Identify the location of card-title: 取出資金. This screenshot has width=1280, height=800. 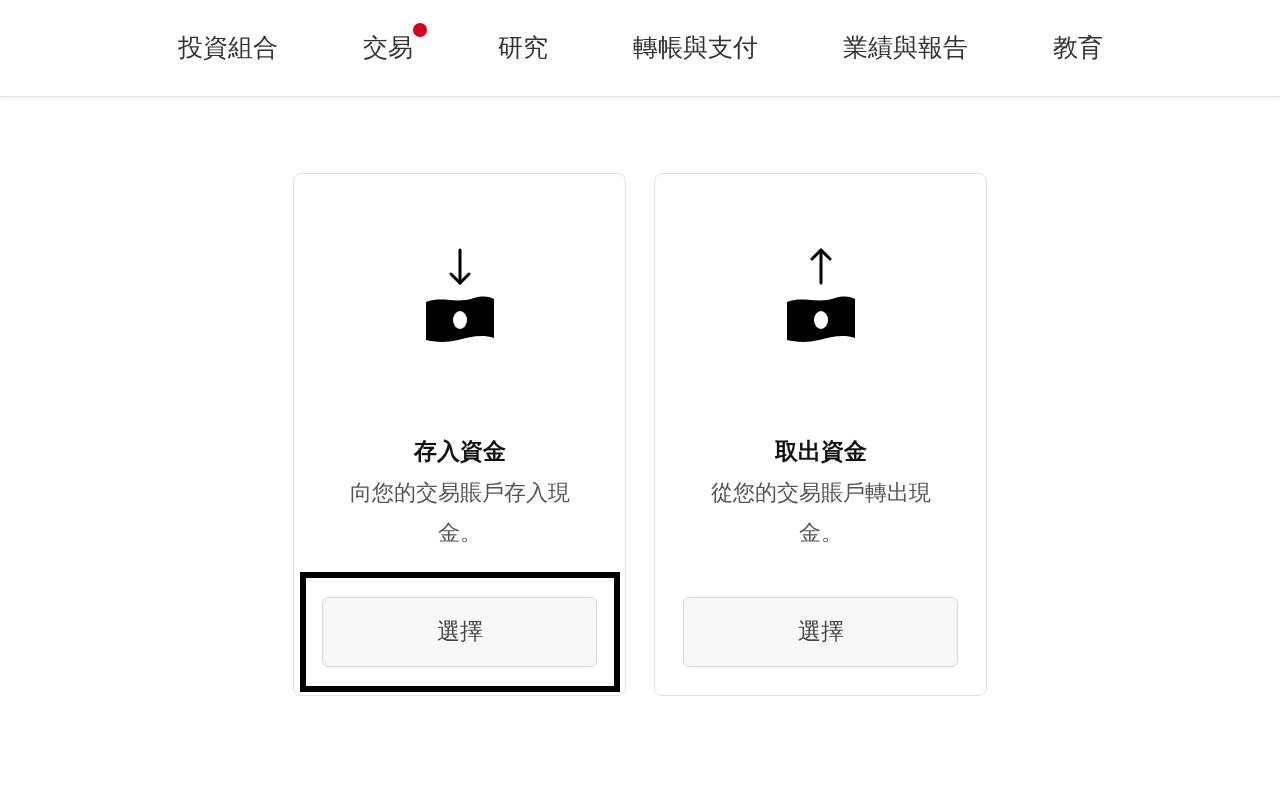
(820, 451).